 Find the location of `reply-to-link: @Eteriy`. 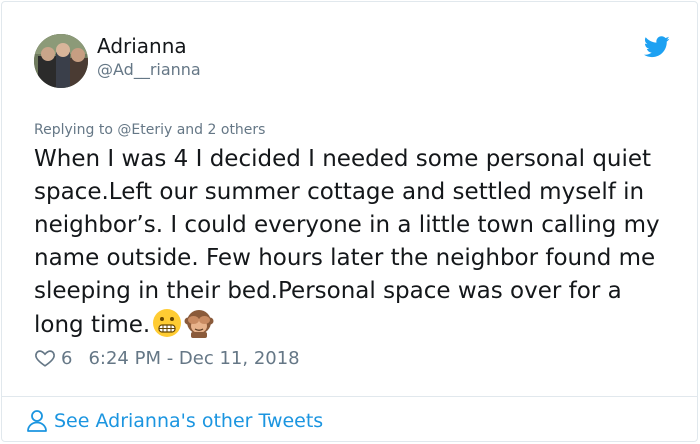

reply-to-link: @Eteriy is located at coordinates (144, 130).